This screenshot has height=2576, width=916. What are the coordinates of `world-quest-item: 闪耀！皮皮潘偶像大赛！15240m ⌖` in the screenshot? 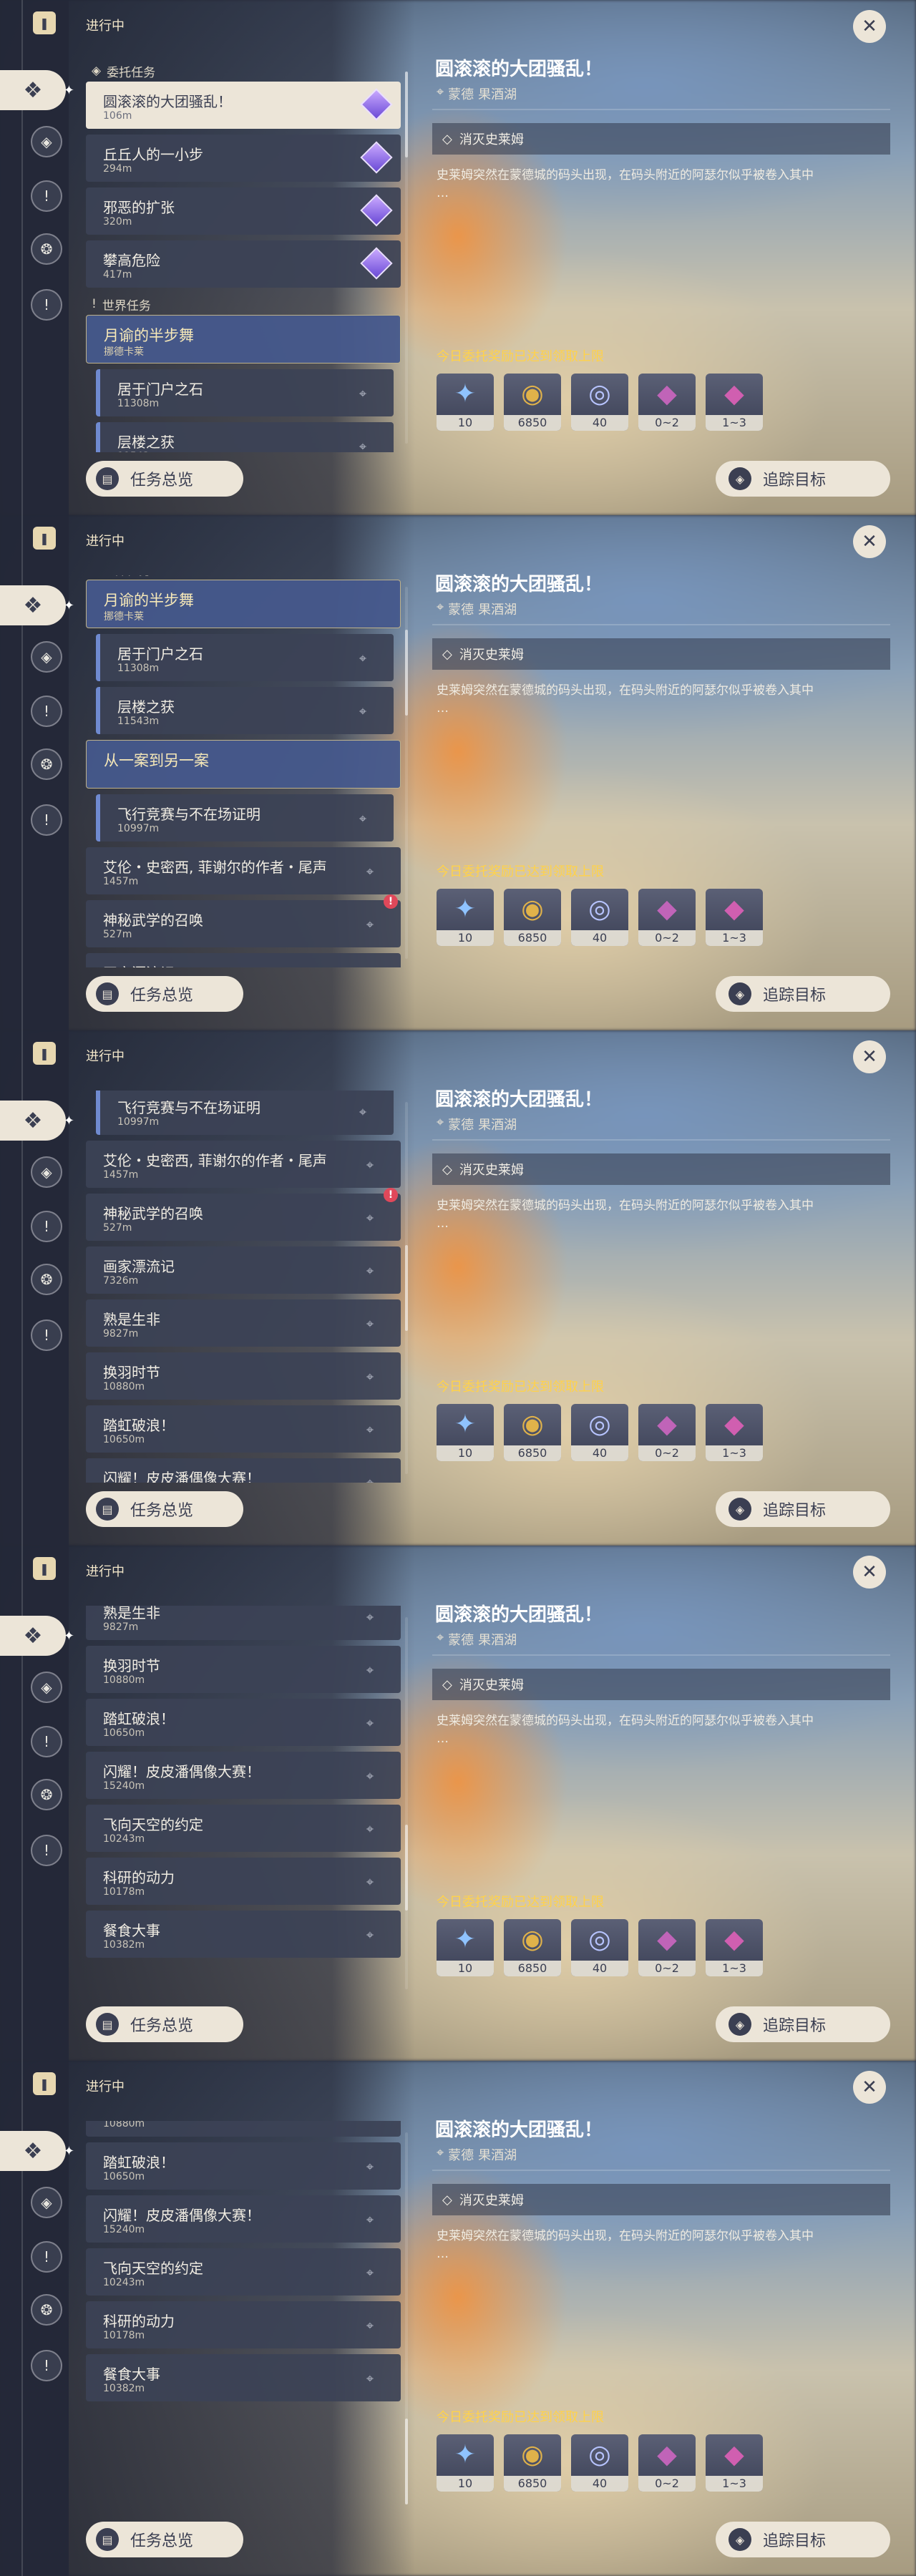 It's located at (243, 1775).